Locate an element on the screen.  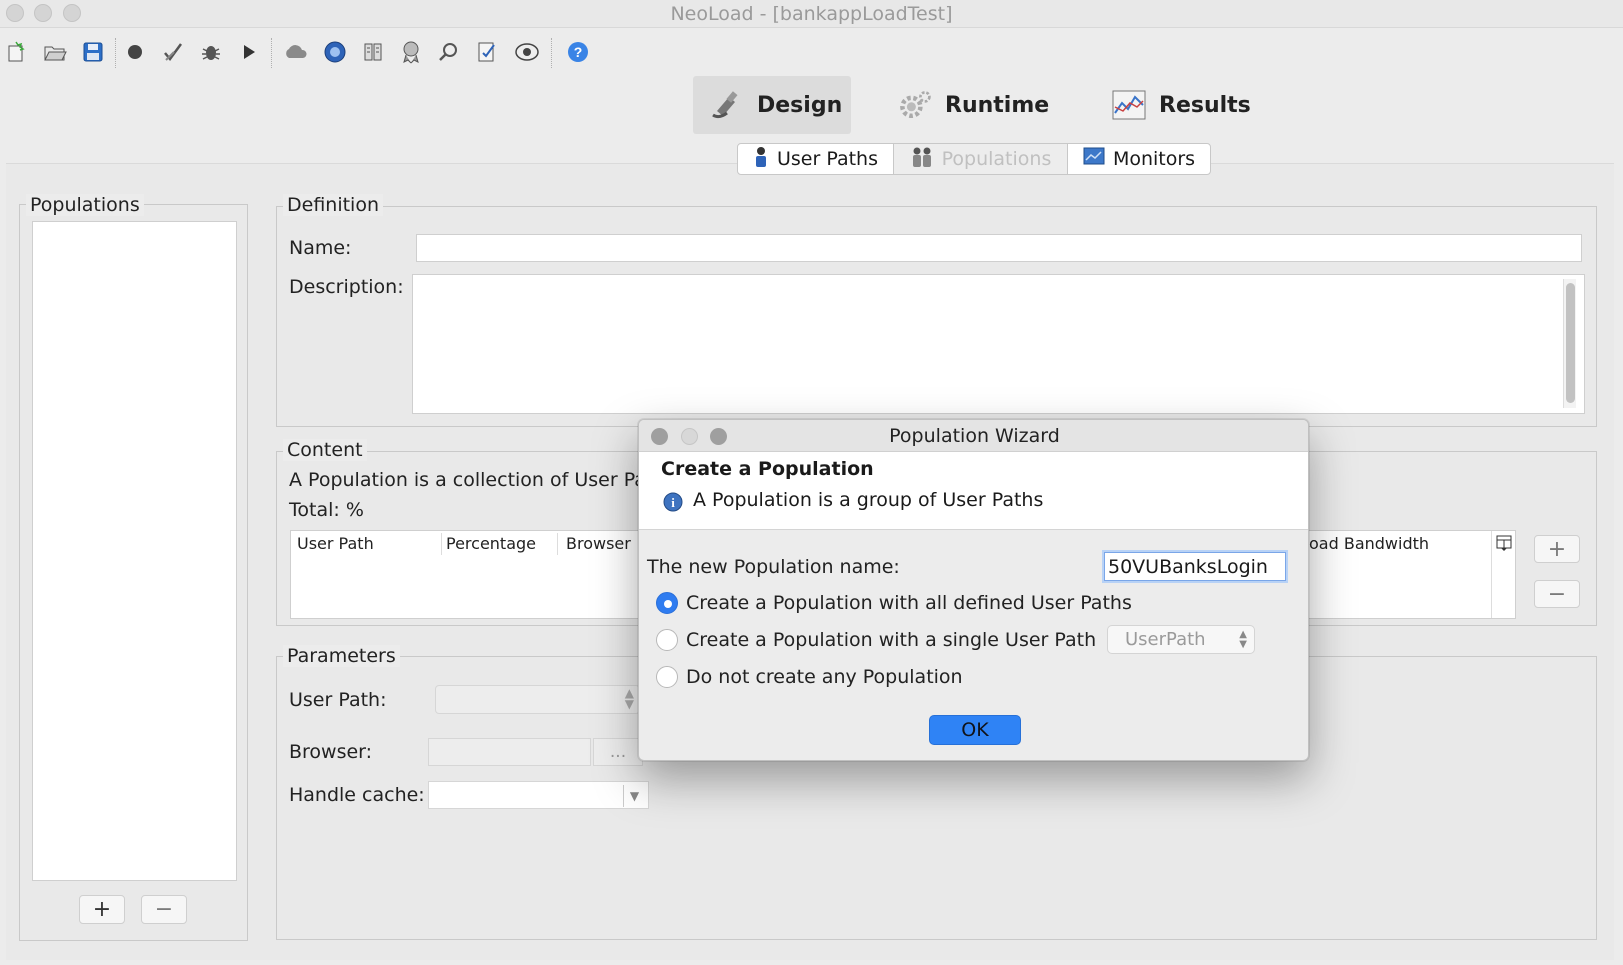
sub-tab-label: Monitors is located at coordinates (1154, 159).